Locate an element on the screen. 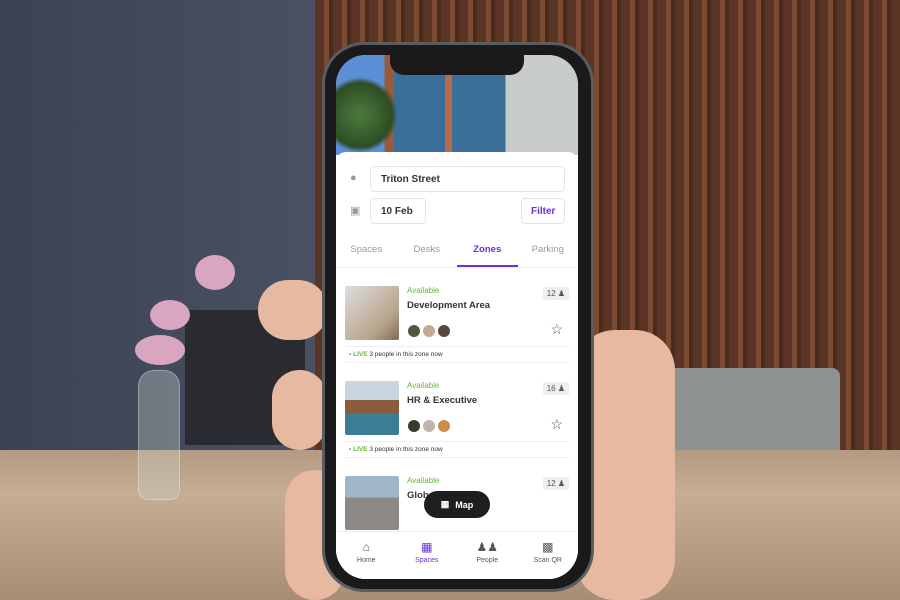 The image size is (900, 600). nav-label: People is located at coordinates (487, 560).